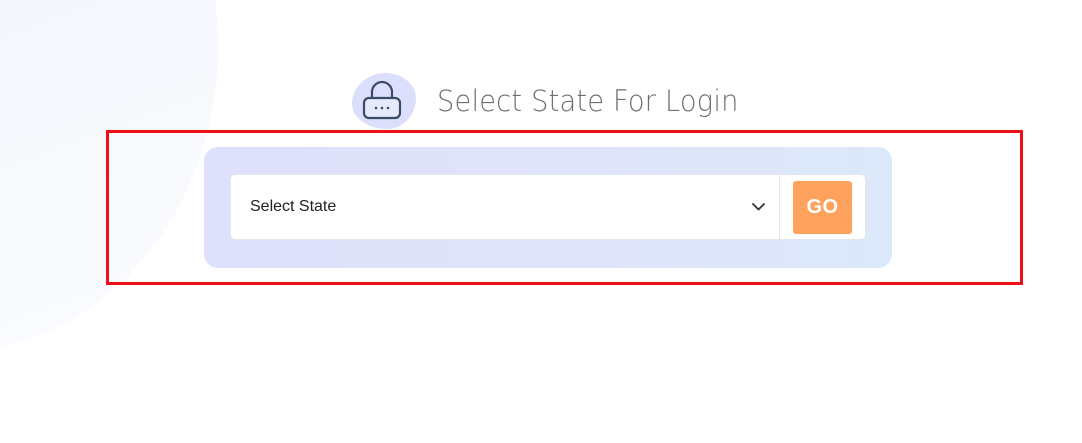  I want to click on go-button: GO, so click(822, 207).